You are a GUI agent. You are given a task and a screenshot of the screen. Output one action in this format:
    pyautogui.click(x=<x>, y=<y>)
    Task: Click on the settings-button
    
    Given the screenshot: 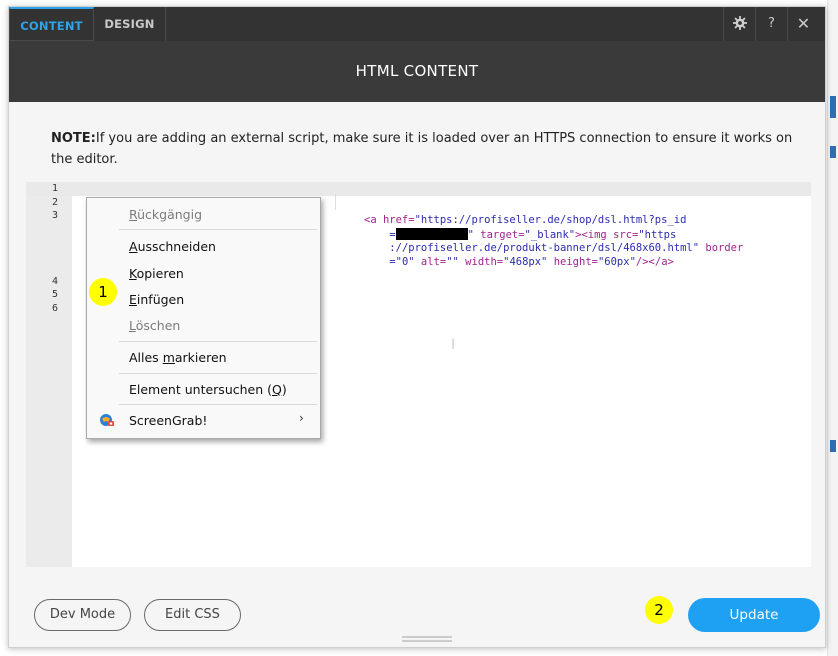 What is the action you would take?
    pyautogui.click(x=739, y=24)
    